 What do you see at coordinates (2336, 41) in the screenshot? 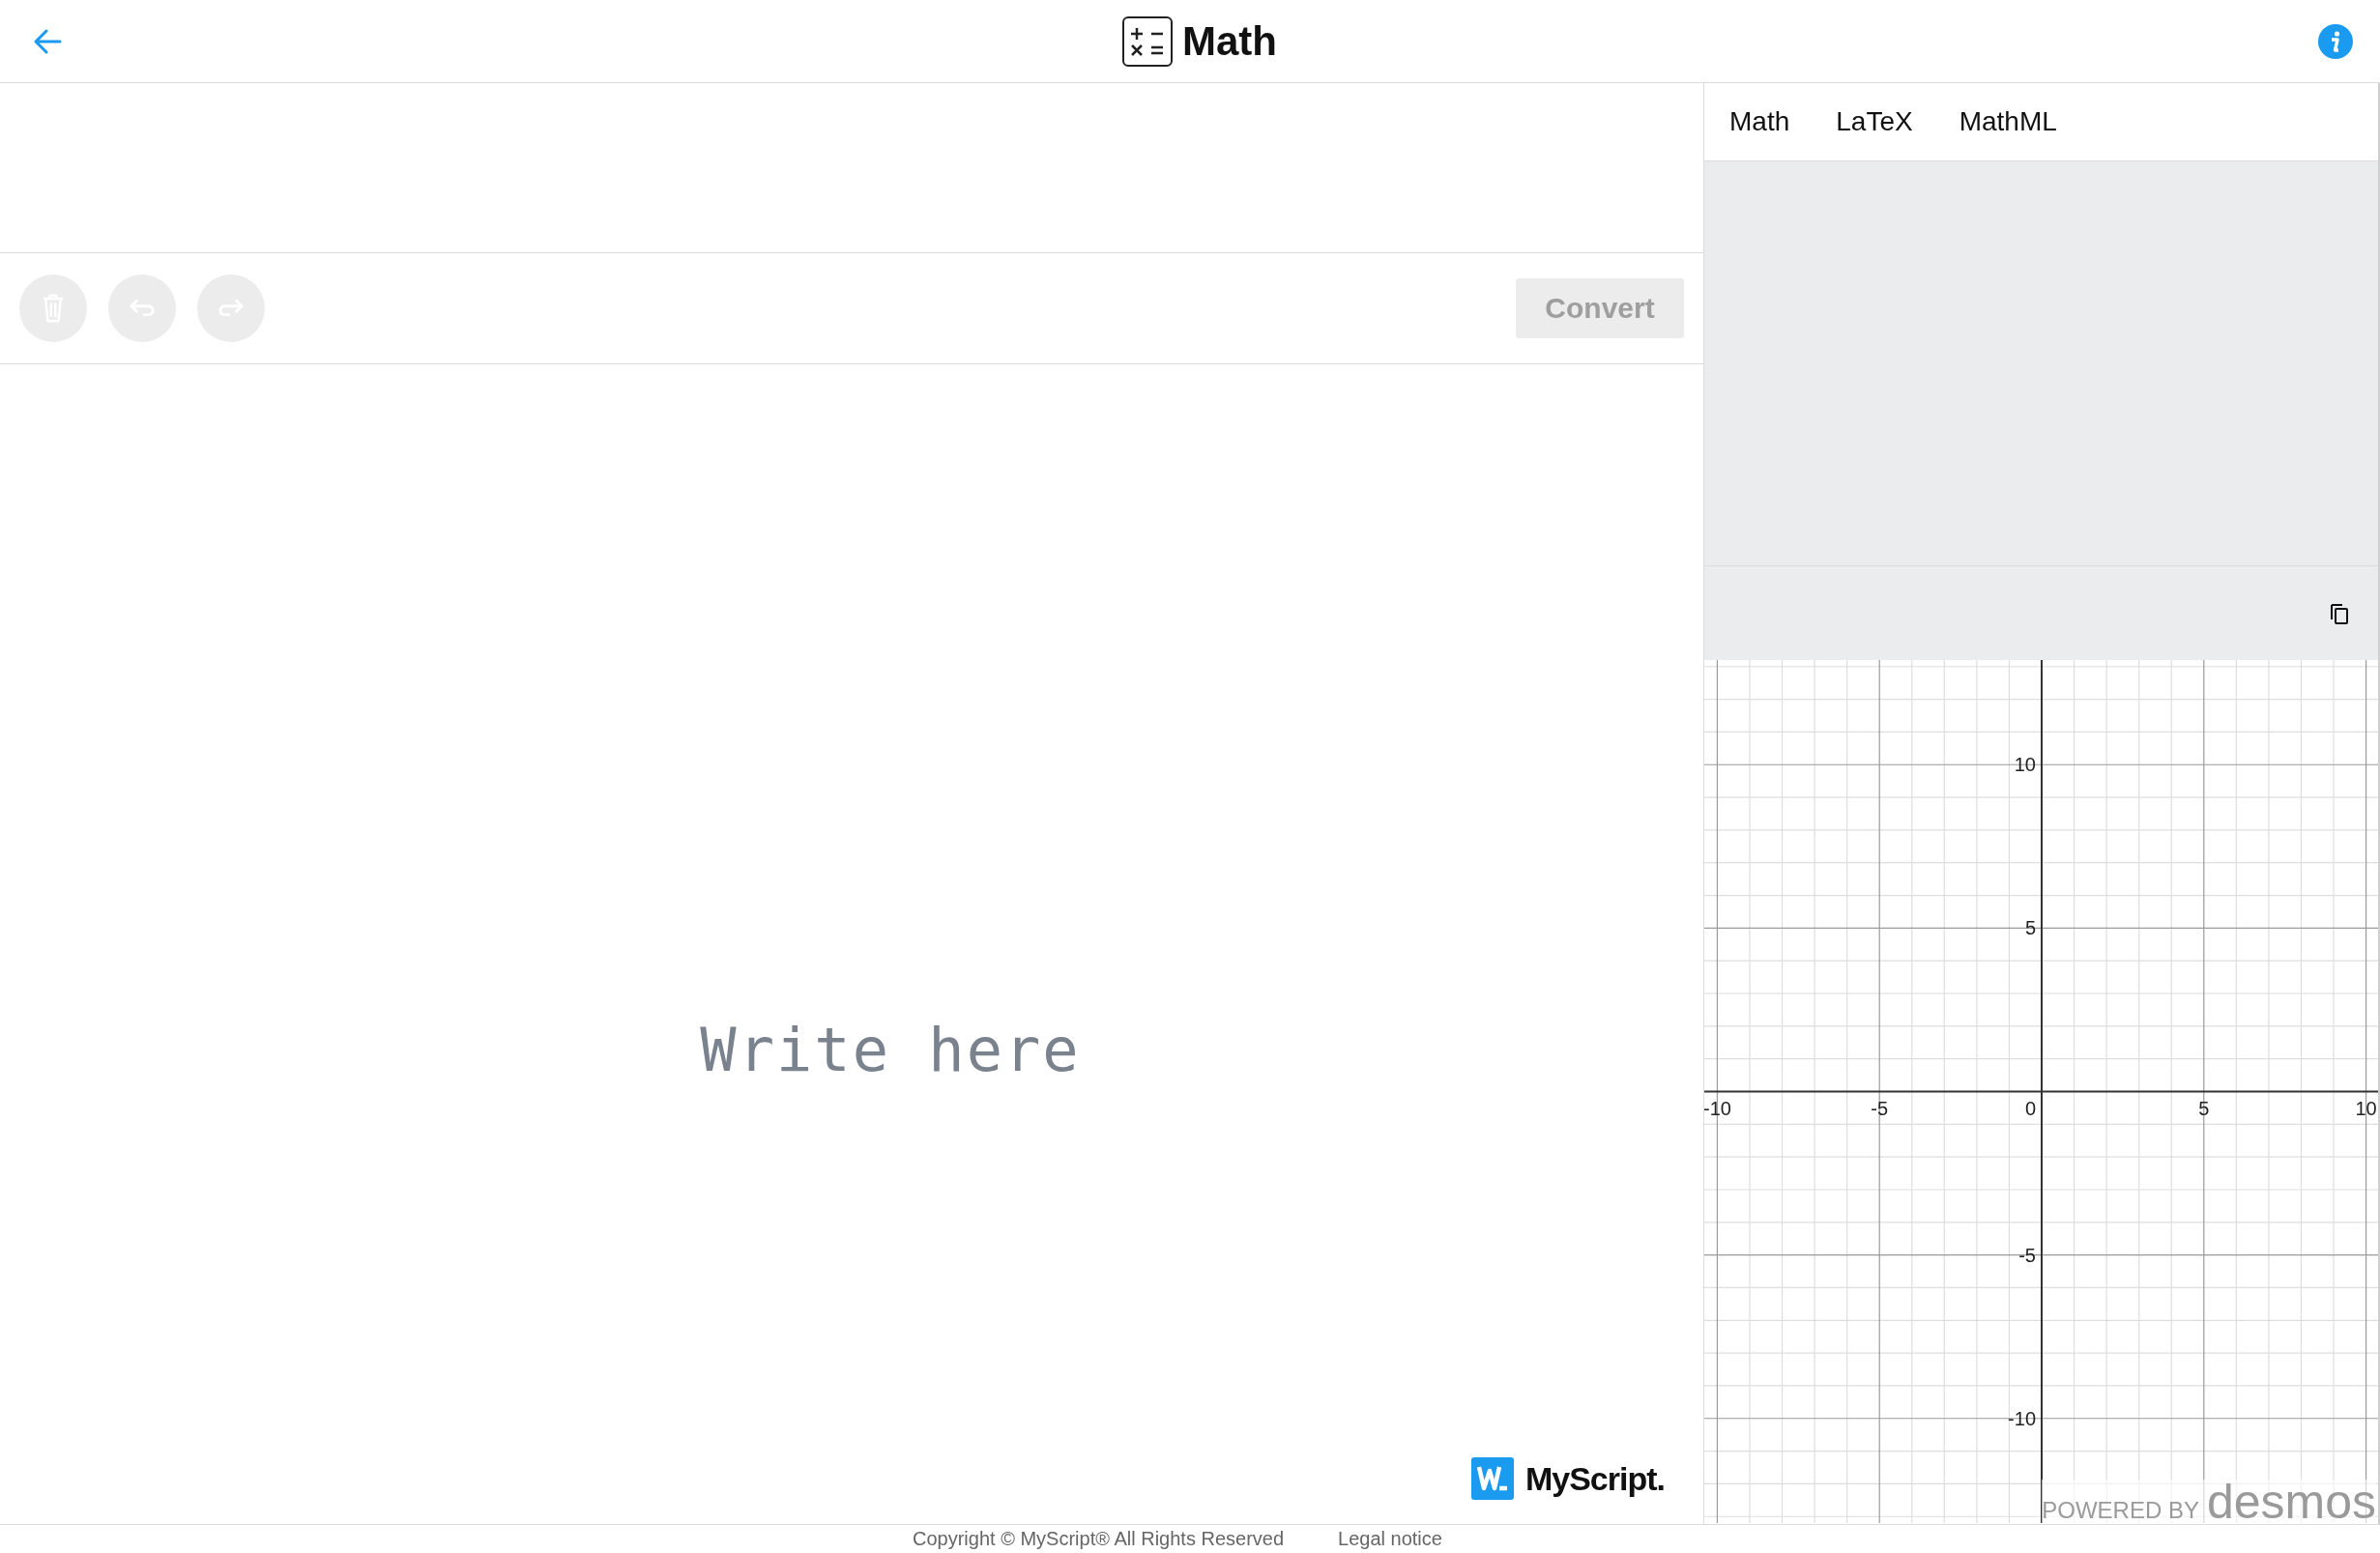
I see `info-icon` at bounding box center [2336, 41].